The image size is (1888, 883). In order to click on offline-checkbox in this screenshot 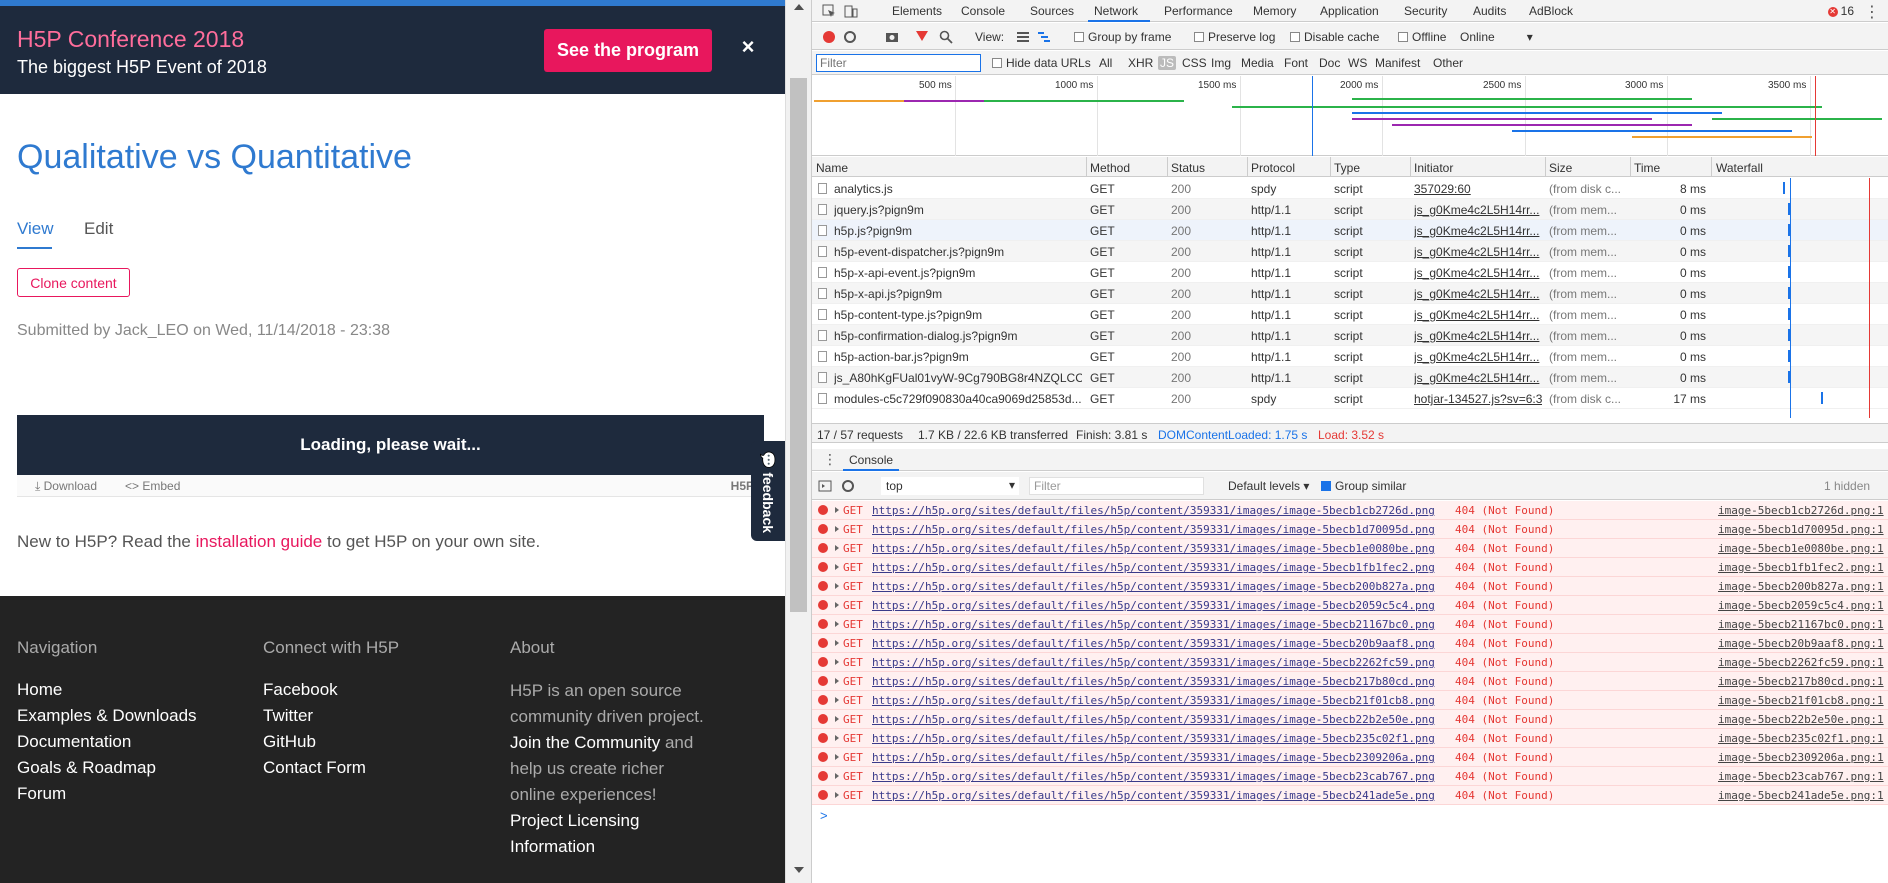, I will do `click(1403, 37)`.